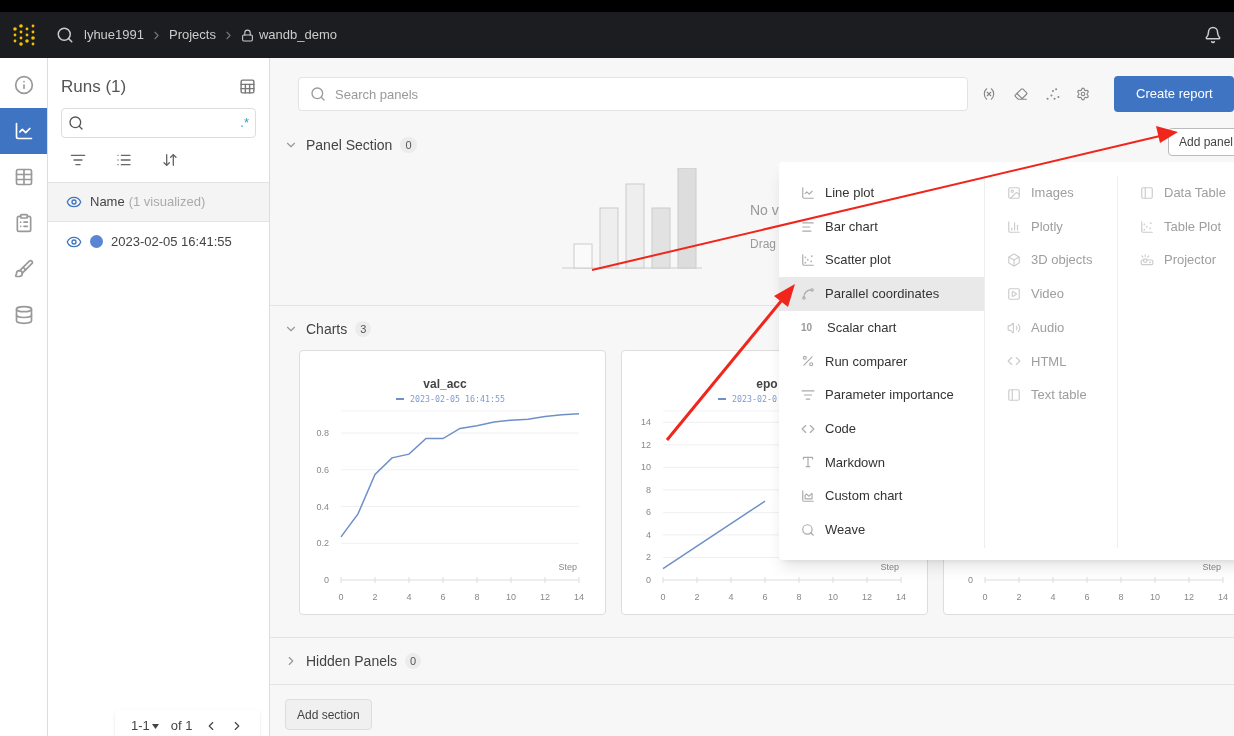  I want to click on page-range-dropdown: 1-1, so click(145, 726).